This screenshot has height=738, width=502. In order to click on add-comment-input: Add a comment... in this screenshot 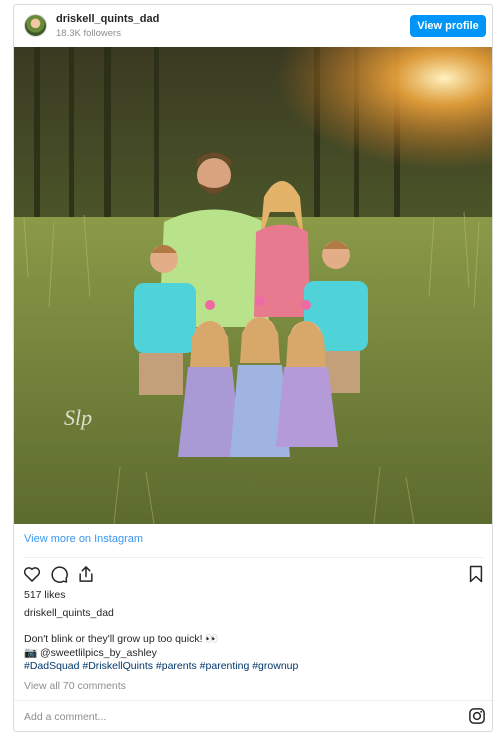, I will do `click(65, 717)`.